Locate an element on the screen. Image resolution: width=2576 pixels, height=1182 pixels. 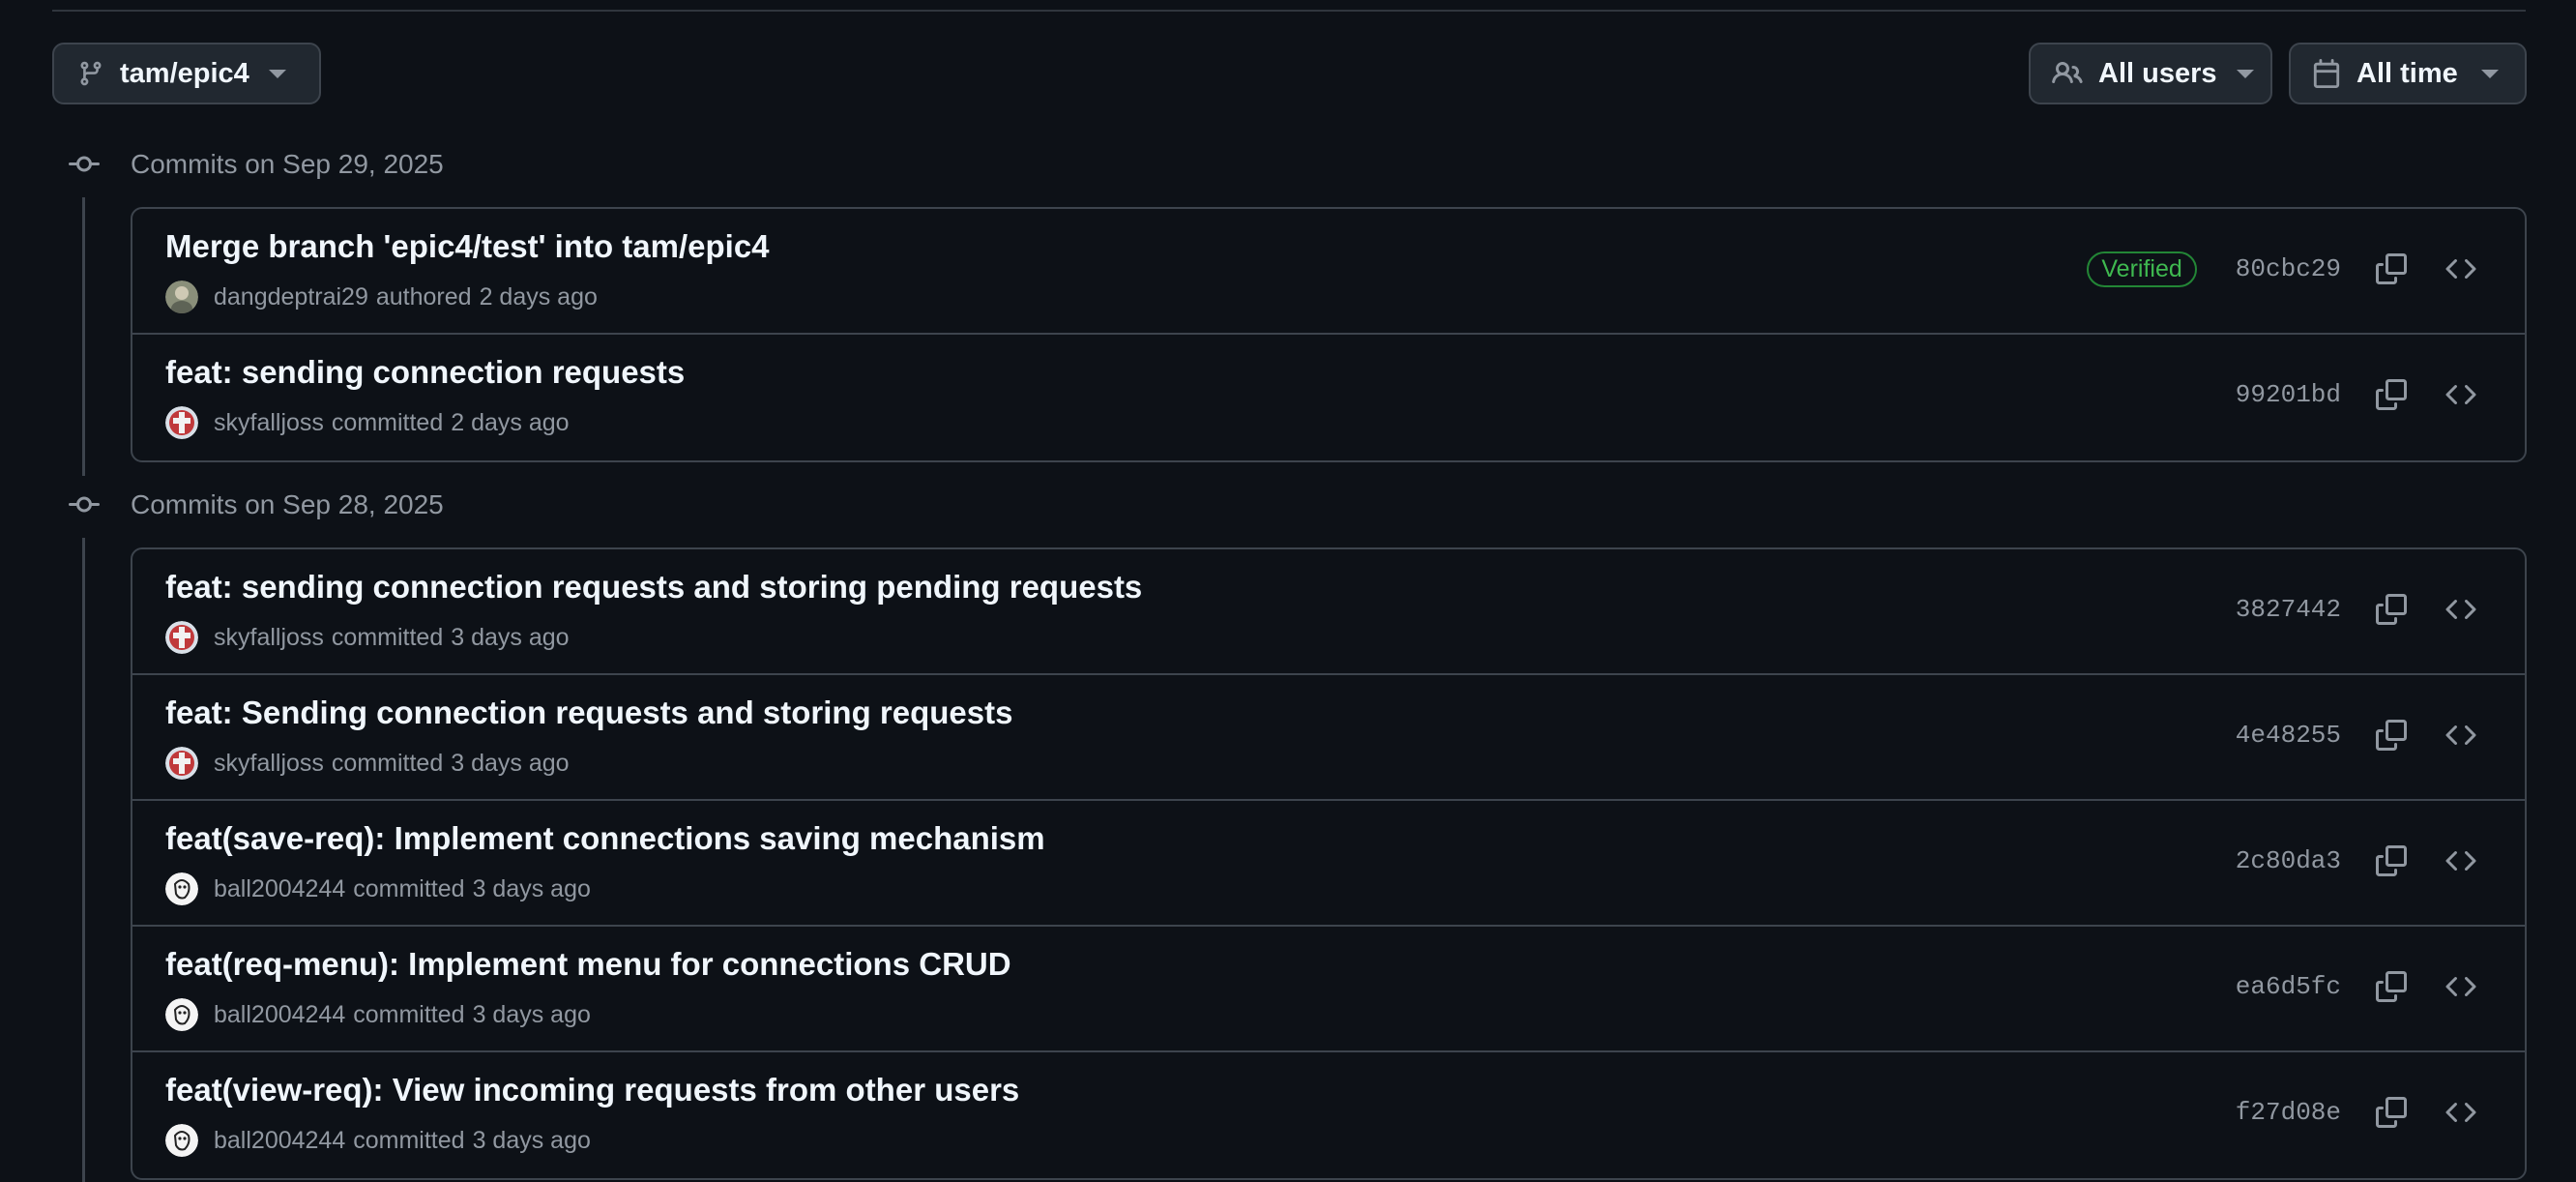
verified-badge: Verified is located at coordinates (2142, 269).